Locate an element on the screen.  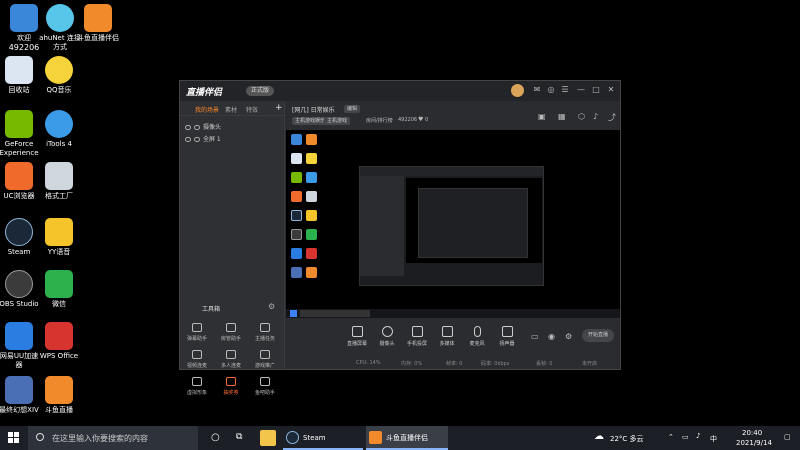
share-icon: ⤴ is located at coordinates (612, 117).